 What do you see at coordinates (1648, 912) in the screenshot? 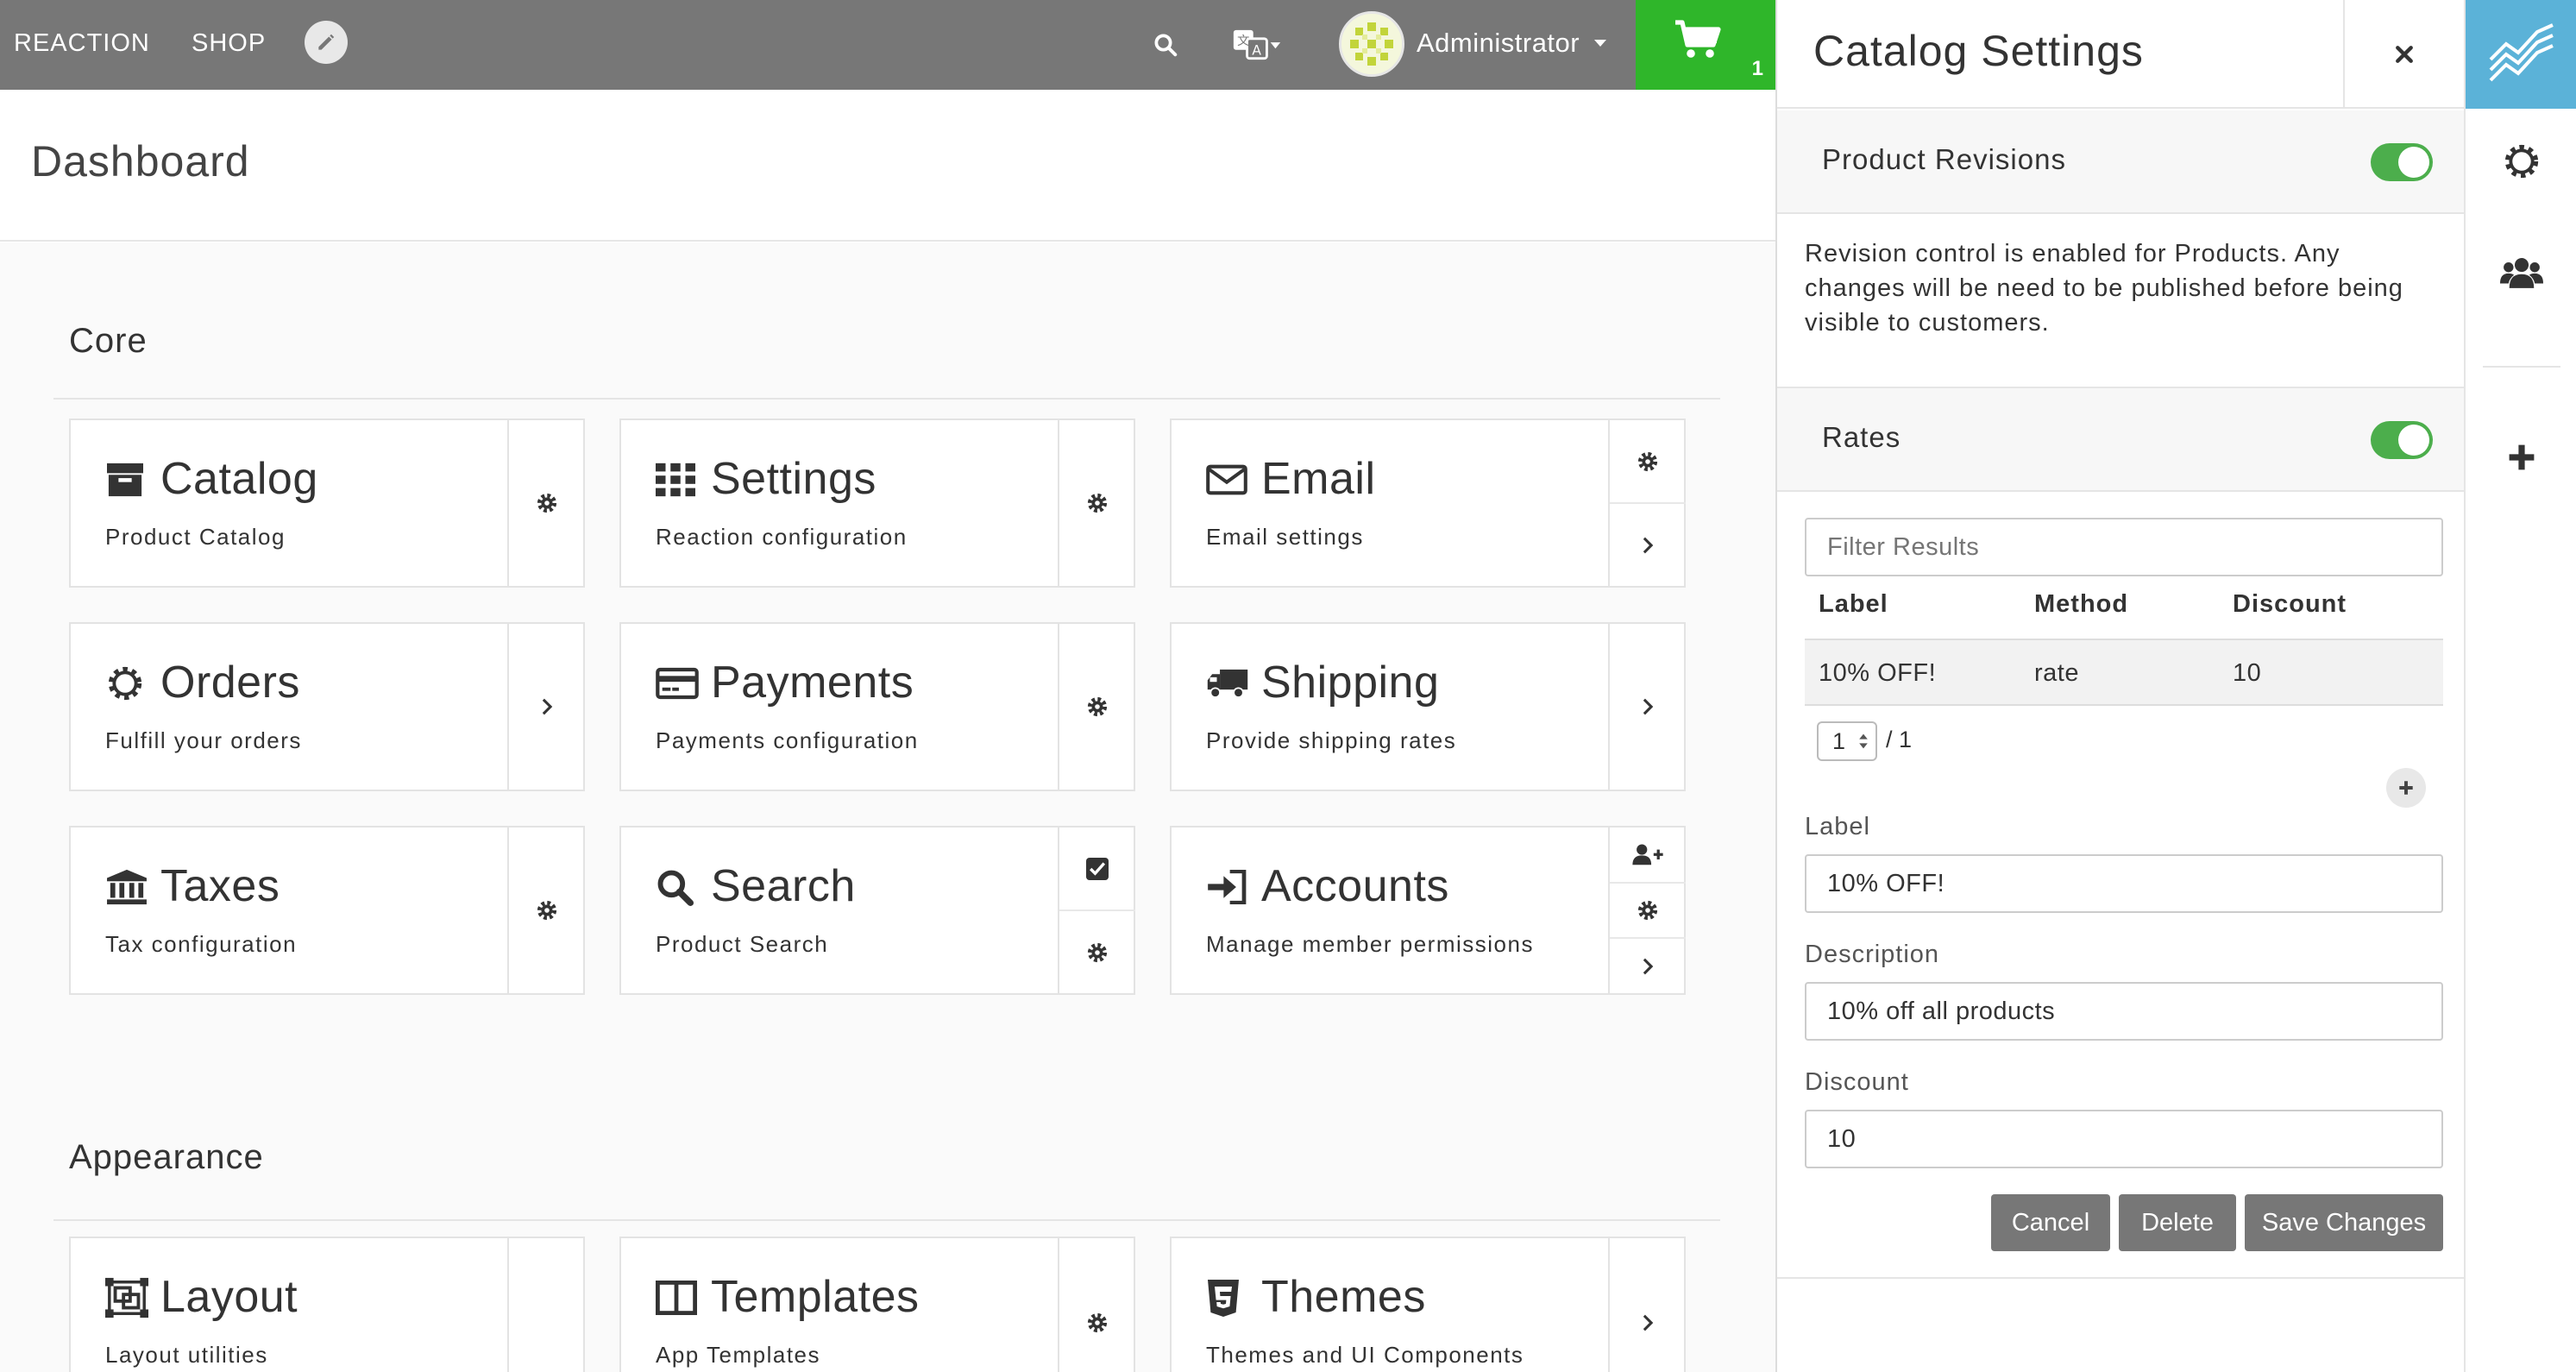
I see `accounts-settings-button` at bounding box center [1648, 912].